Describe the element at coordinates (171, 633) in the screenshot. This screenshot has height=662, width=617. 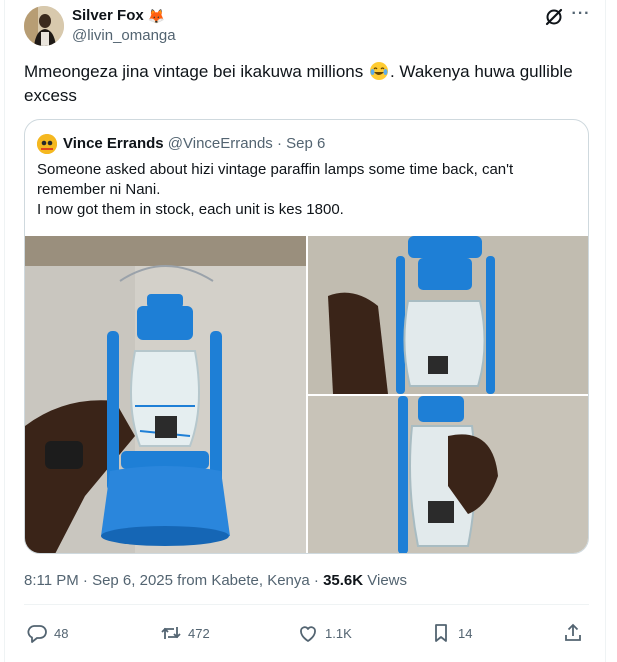
I see `retweet-icon` at that location.